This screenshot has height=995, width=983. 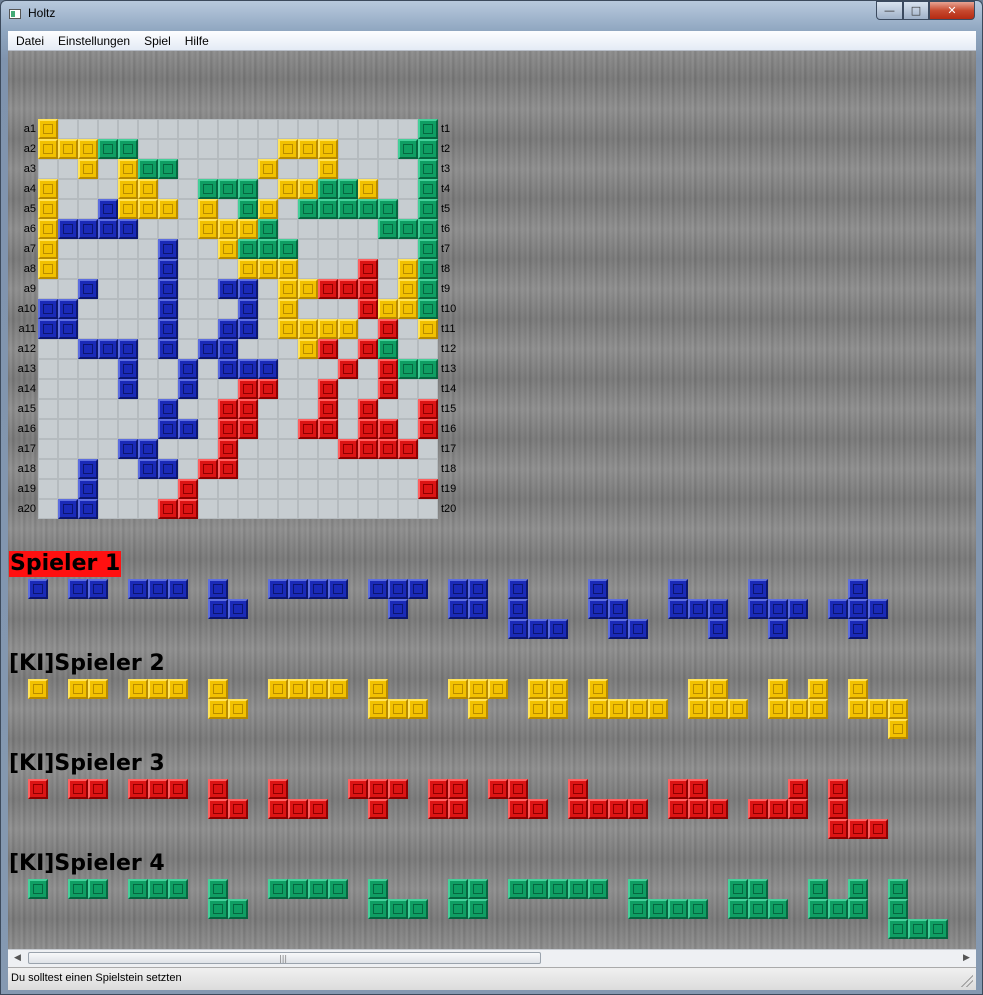 I want to click on close-button: ✕, so click(x=952, y=10).